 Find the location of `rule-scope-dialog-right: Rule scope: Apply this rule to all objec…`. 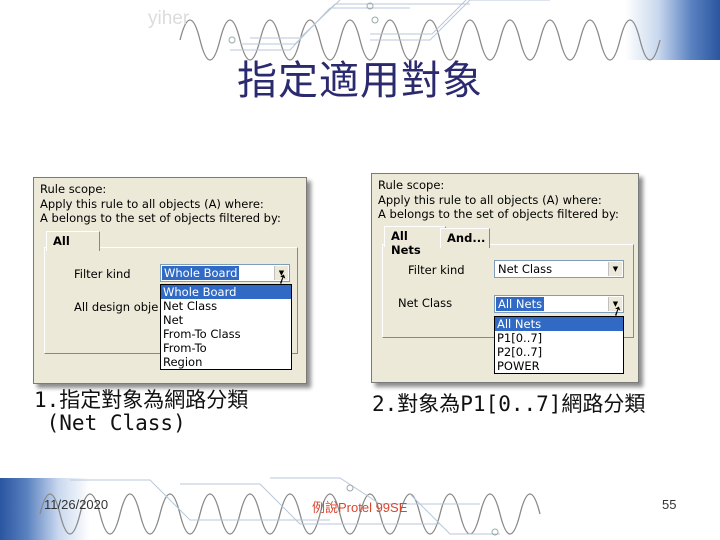

rule-scope-dialog-right: Rule scope: Apply this rule to all objec… is located at coordinates (505, 278).